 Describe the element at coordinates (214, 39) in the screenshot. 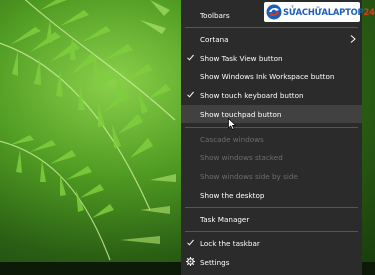

I see `menu-item-label: Cortana` at that location.